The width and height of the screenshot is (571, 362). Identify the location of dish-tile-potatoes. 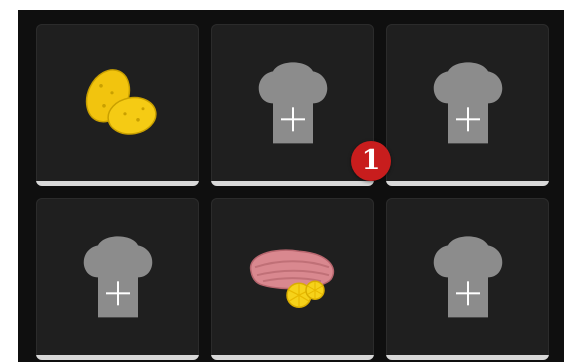
(117, 105).